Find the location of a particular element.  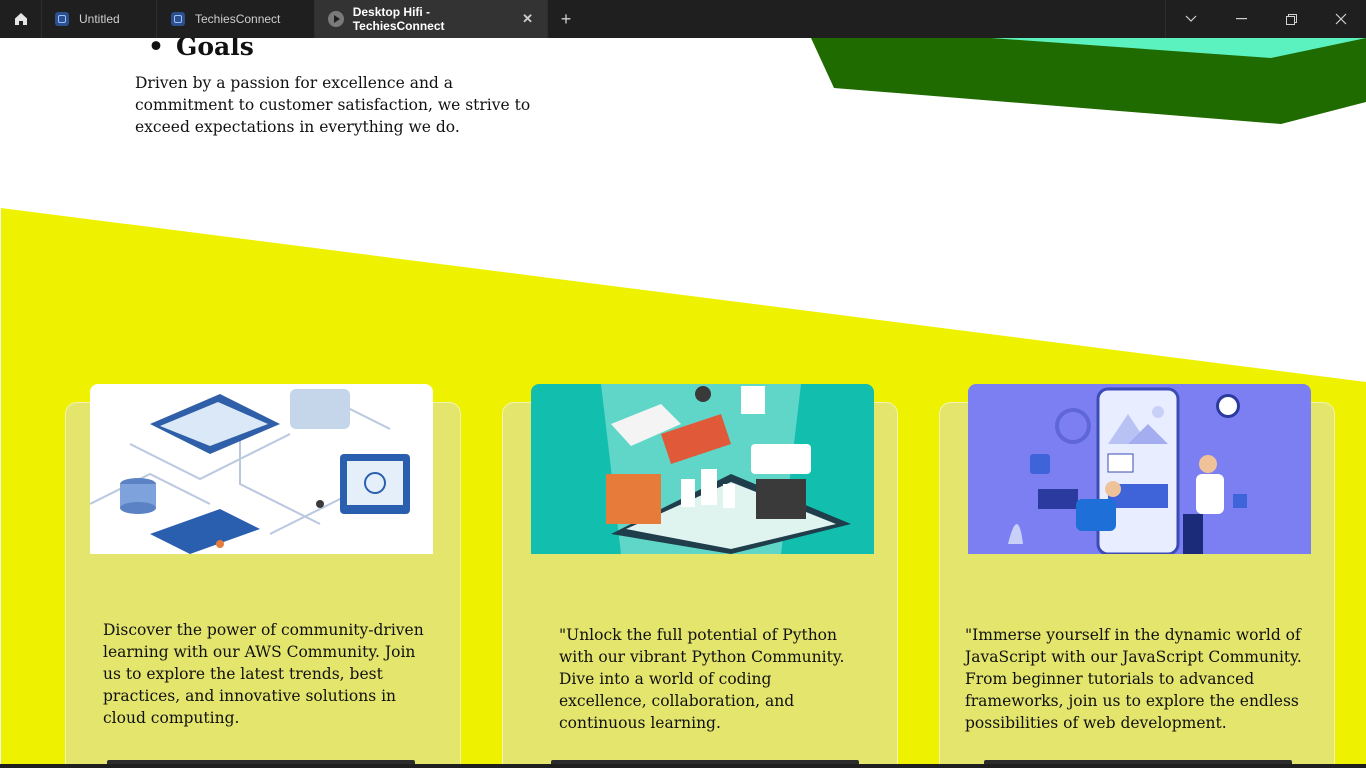

restore-button is located at coordinates (1291, 19).